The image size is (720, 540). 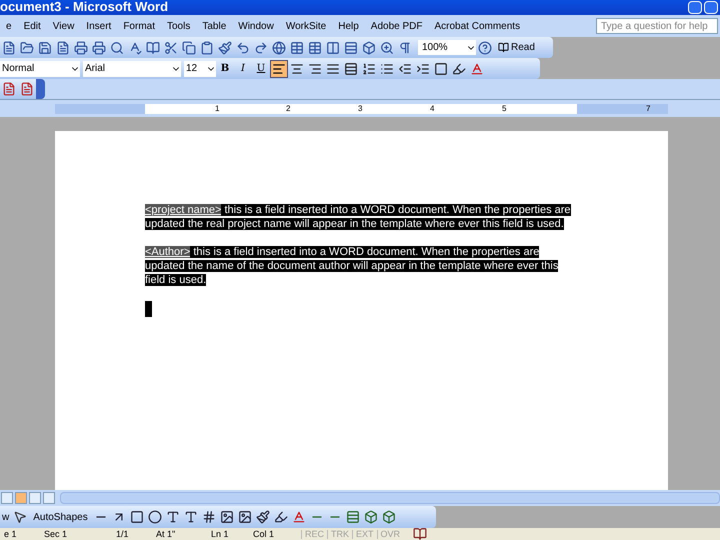 I want to click on status-text: Sec 1, so click(x=55, y=534).